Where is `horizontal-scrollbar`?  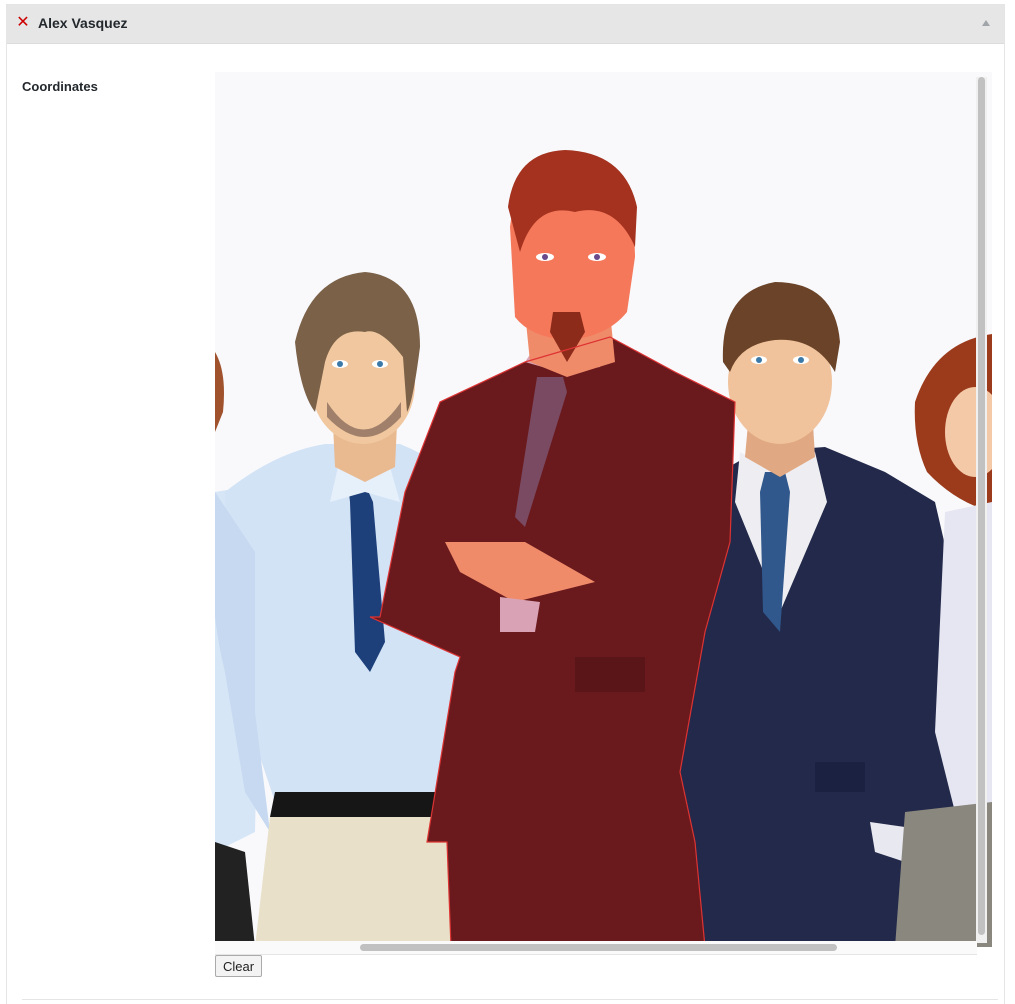 horizontal-scrollbar is located at coordinates (596, 948).